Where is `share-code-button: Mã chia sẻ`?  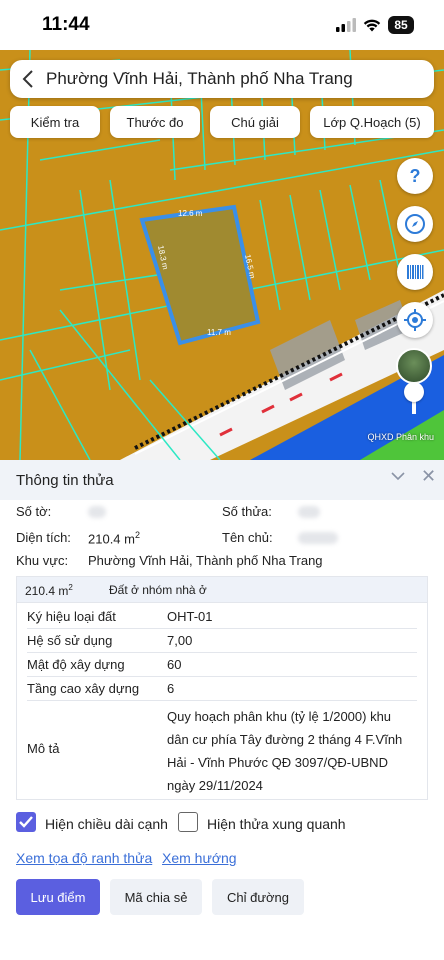 share-code-button: Mã chia sẻ is located at coordinates (156, 897).